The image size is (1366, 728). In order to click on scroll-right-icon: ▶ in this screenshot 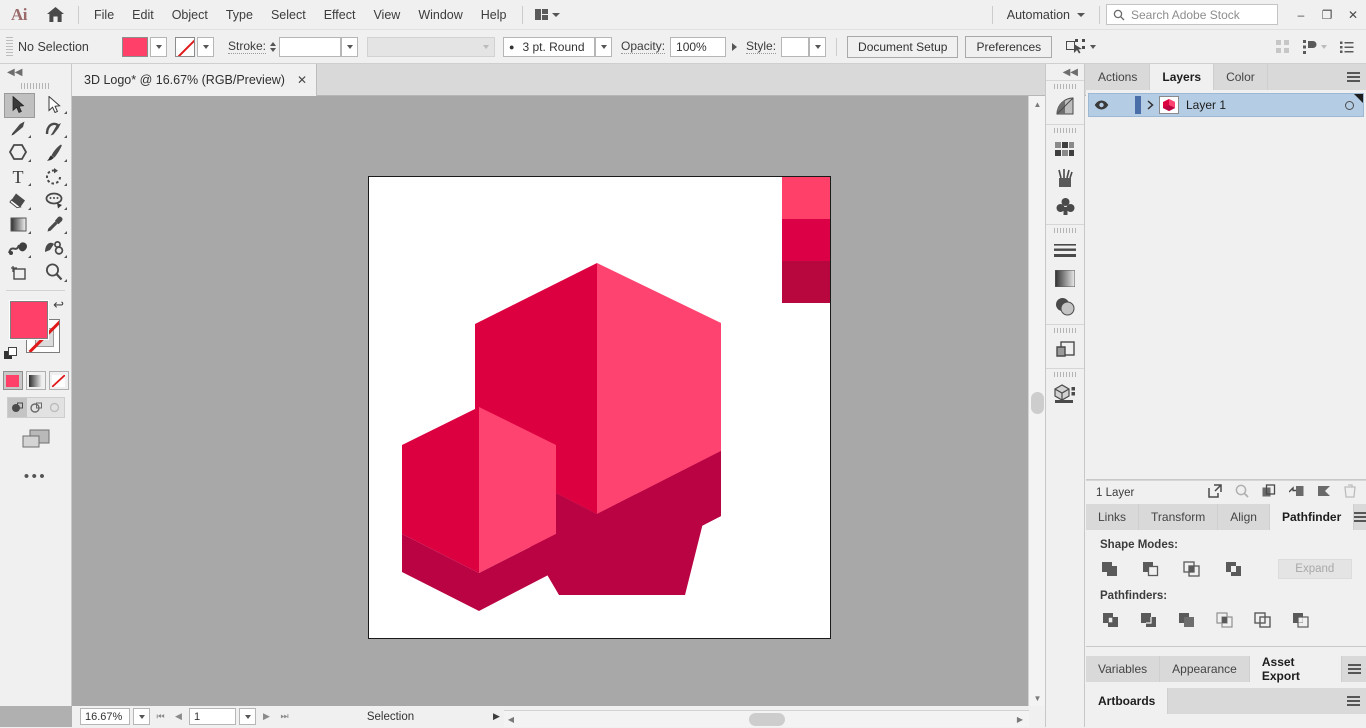, I will do `click(1020, 719)`.